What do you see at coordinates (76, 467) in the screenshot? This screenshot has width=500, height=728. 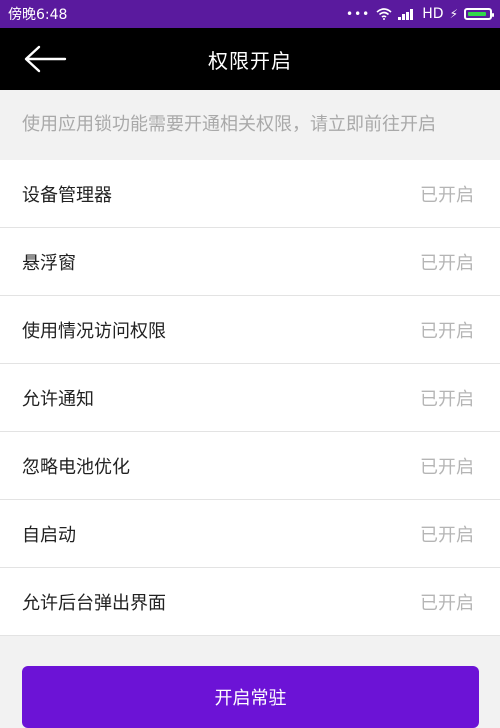 I see `permission-label: 忽略电池优化` at bounding box center [76, 467].